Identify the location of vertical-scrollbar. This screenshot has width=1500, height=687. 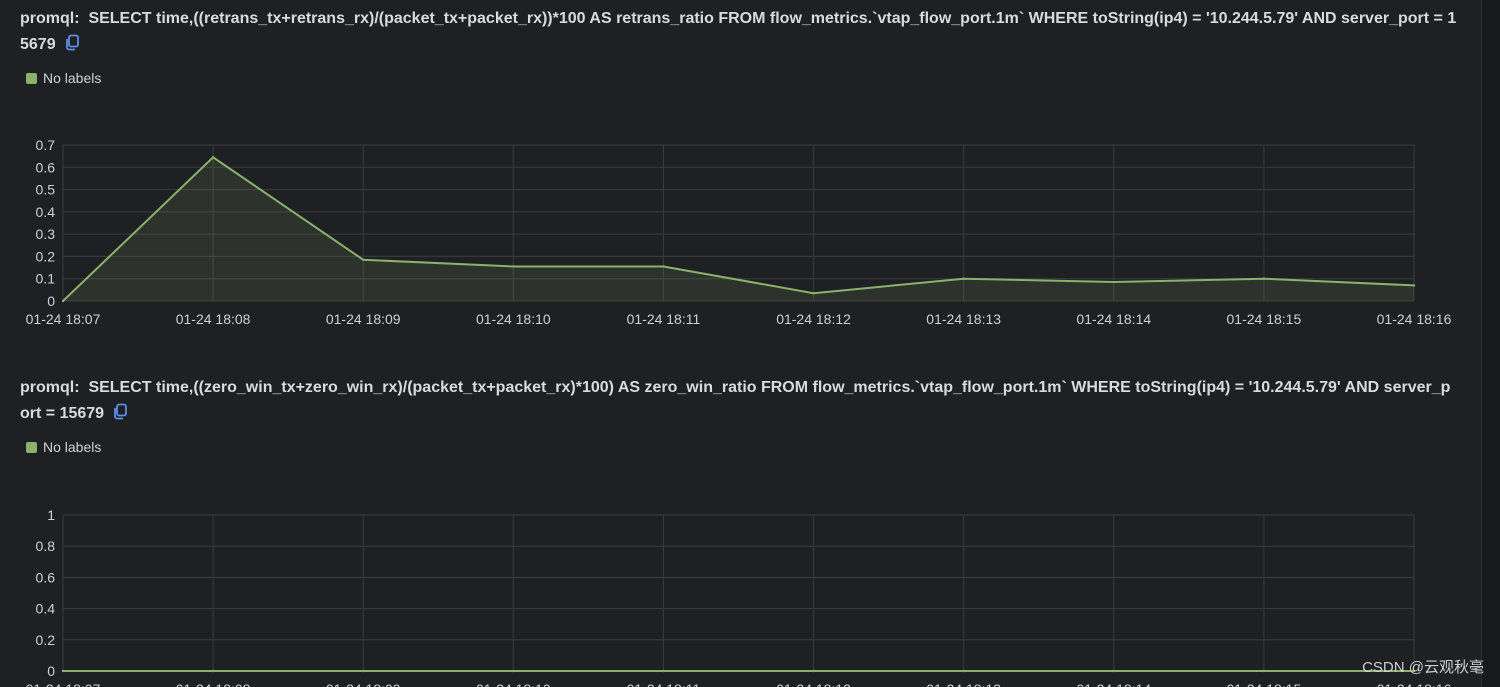
(1490, 343).